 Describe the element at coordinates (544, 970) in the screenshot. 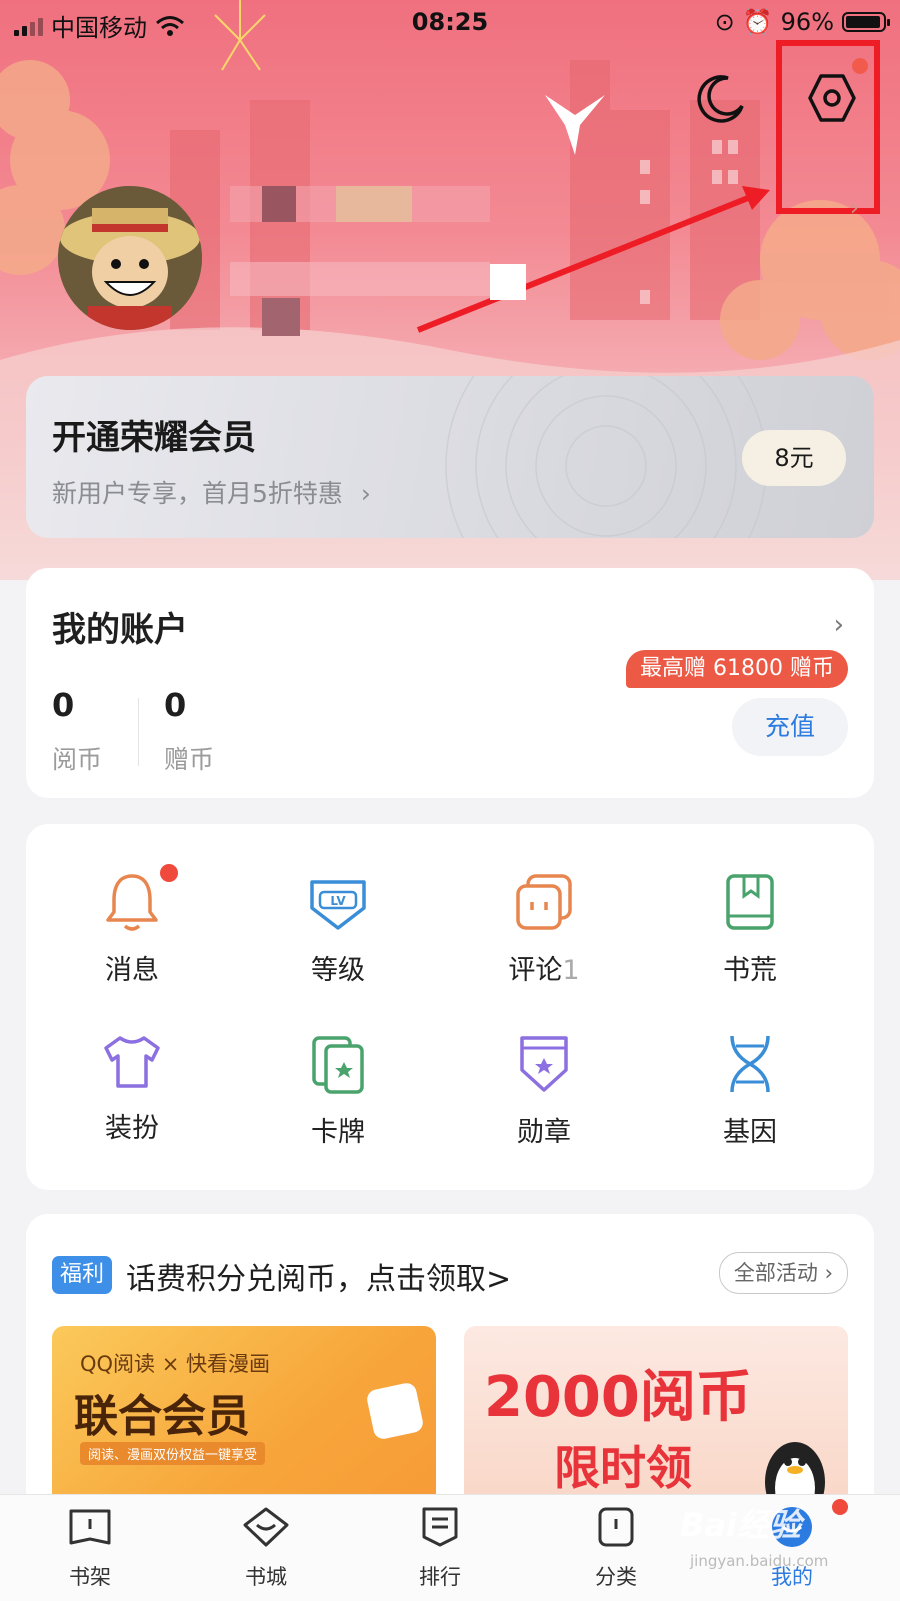

I see `grid-label: 评论1` at that location.